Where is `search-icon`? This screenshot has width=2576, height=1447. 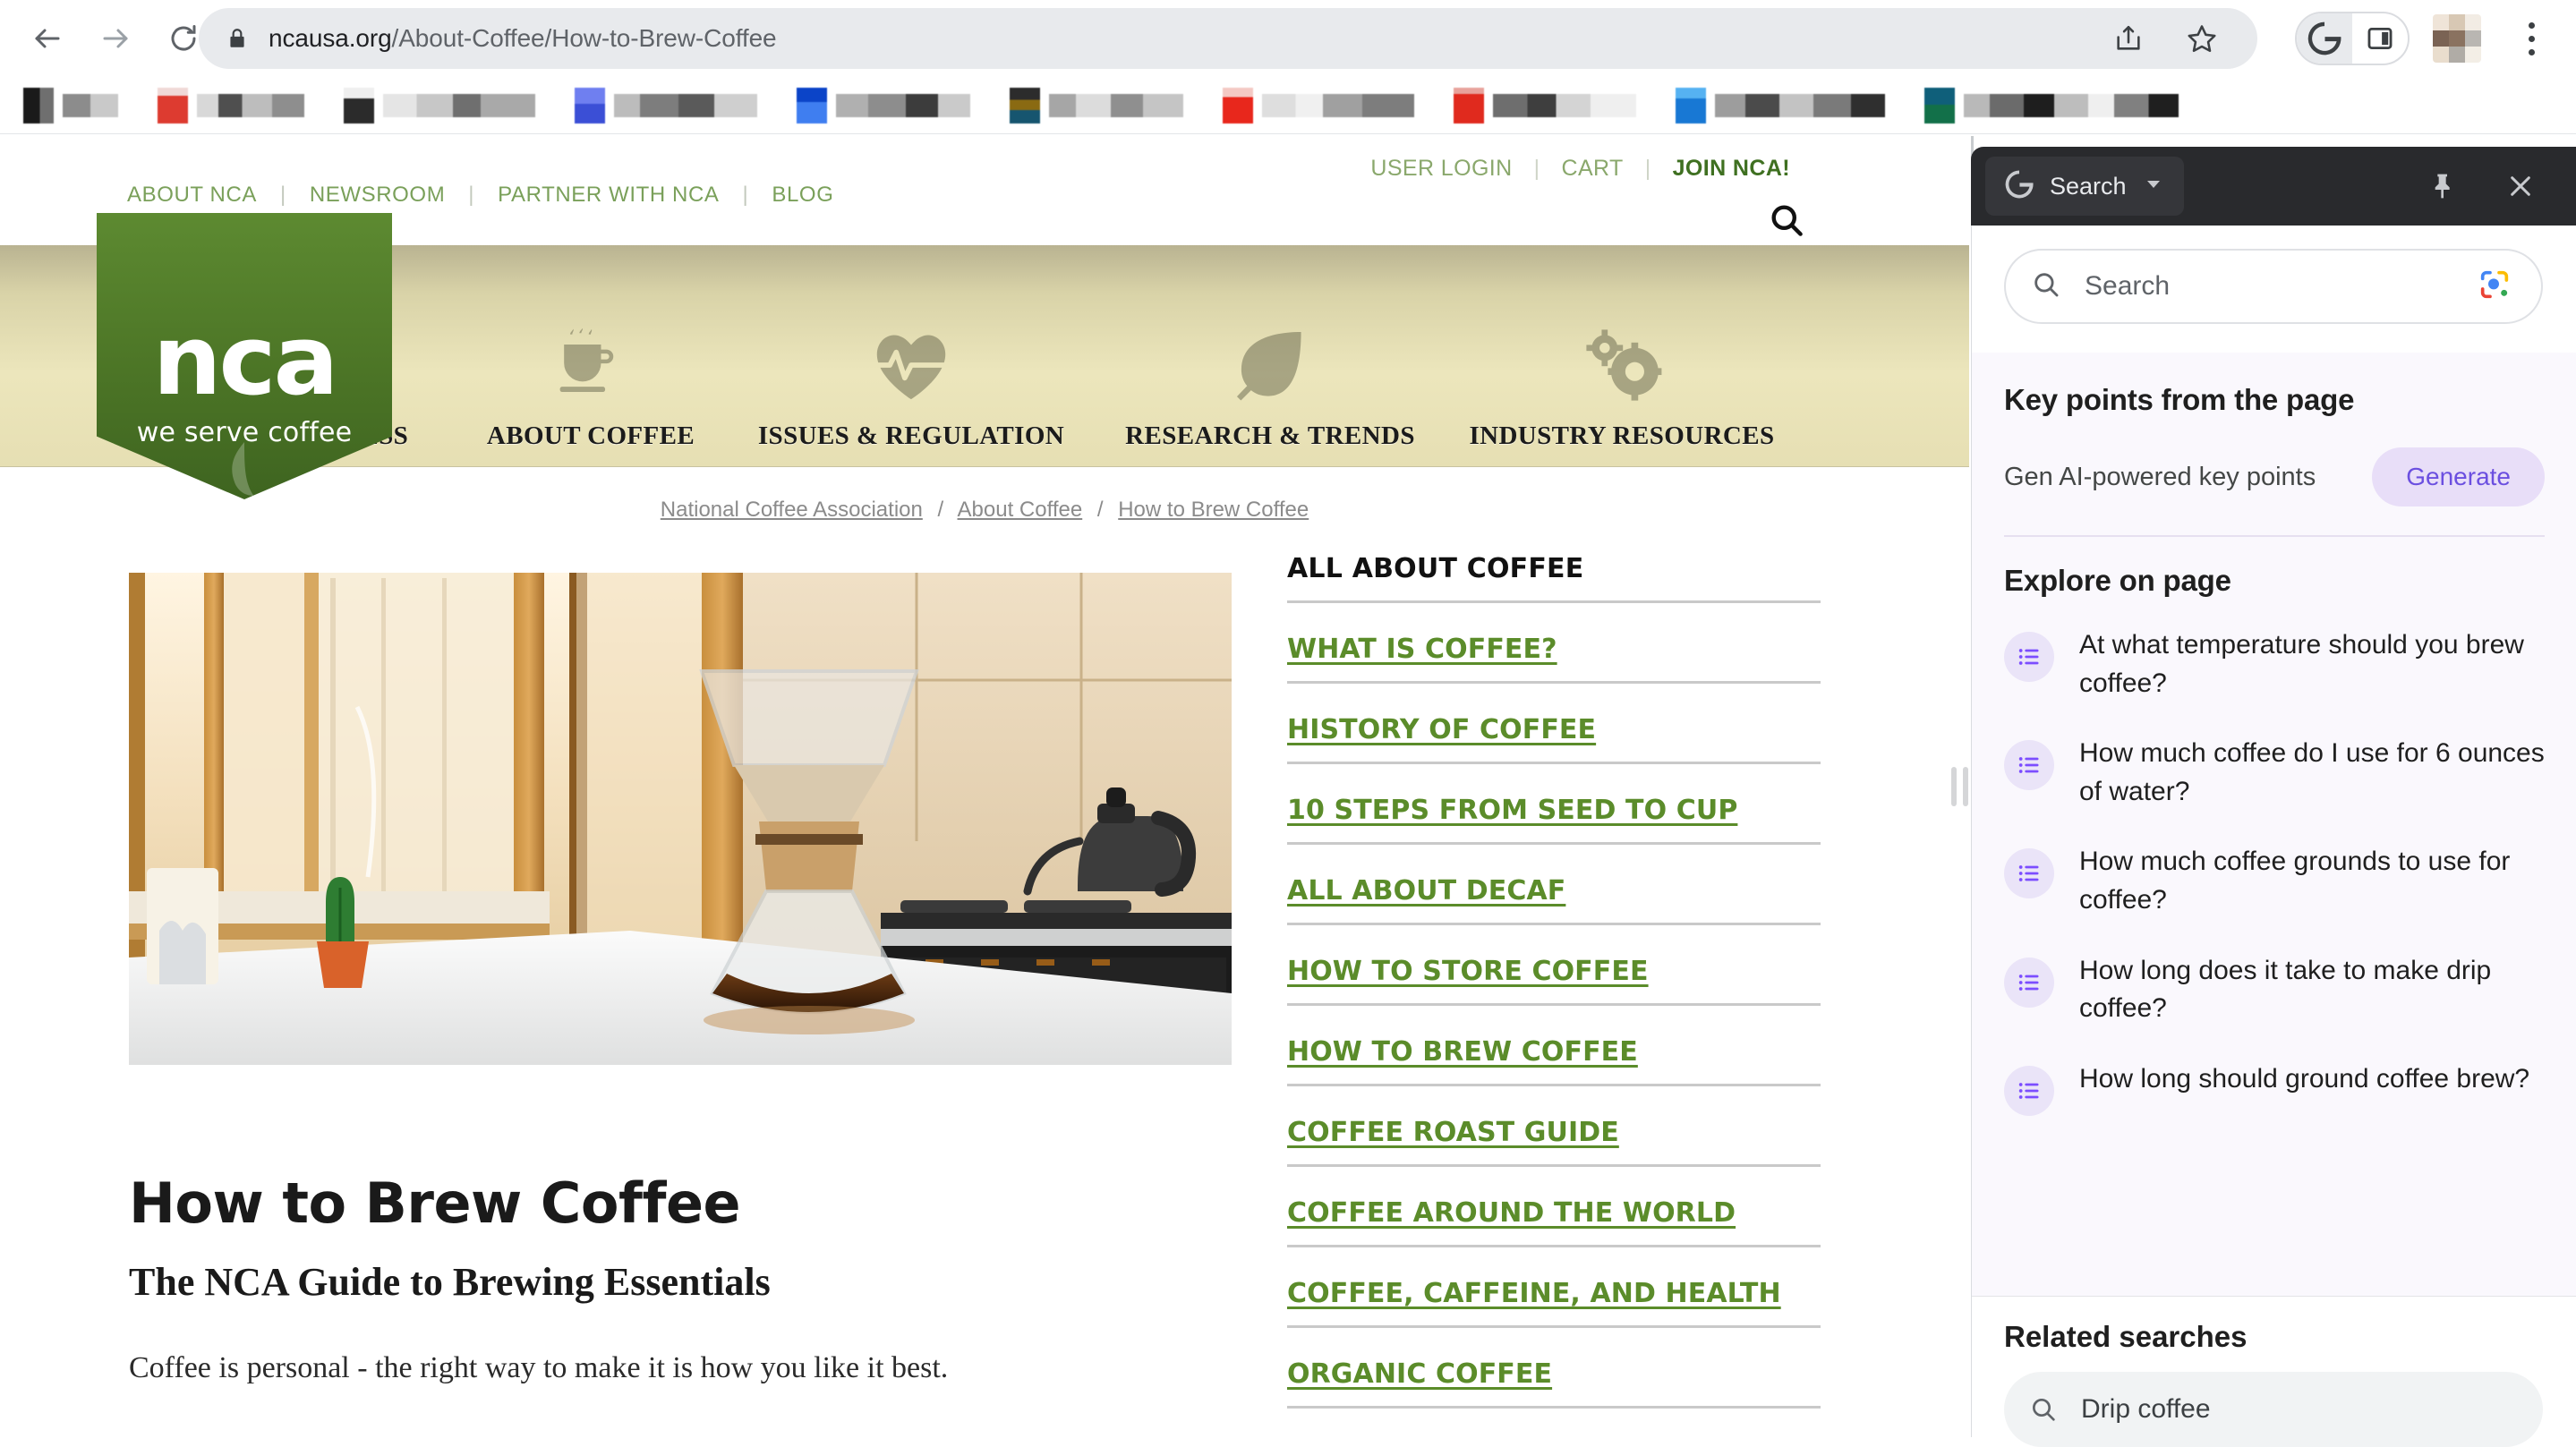
search-icon is located at coordinates (1786, 222).